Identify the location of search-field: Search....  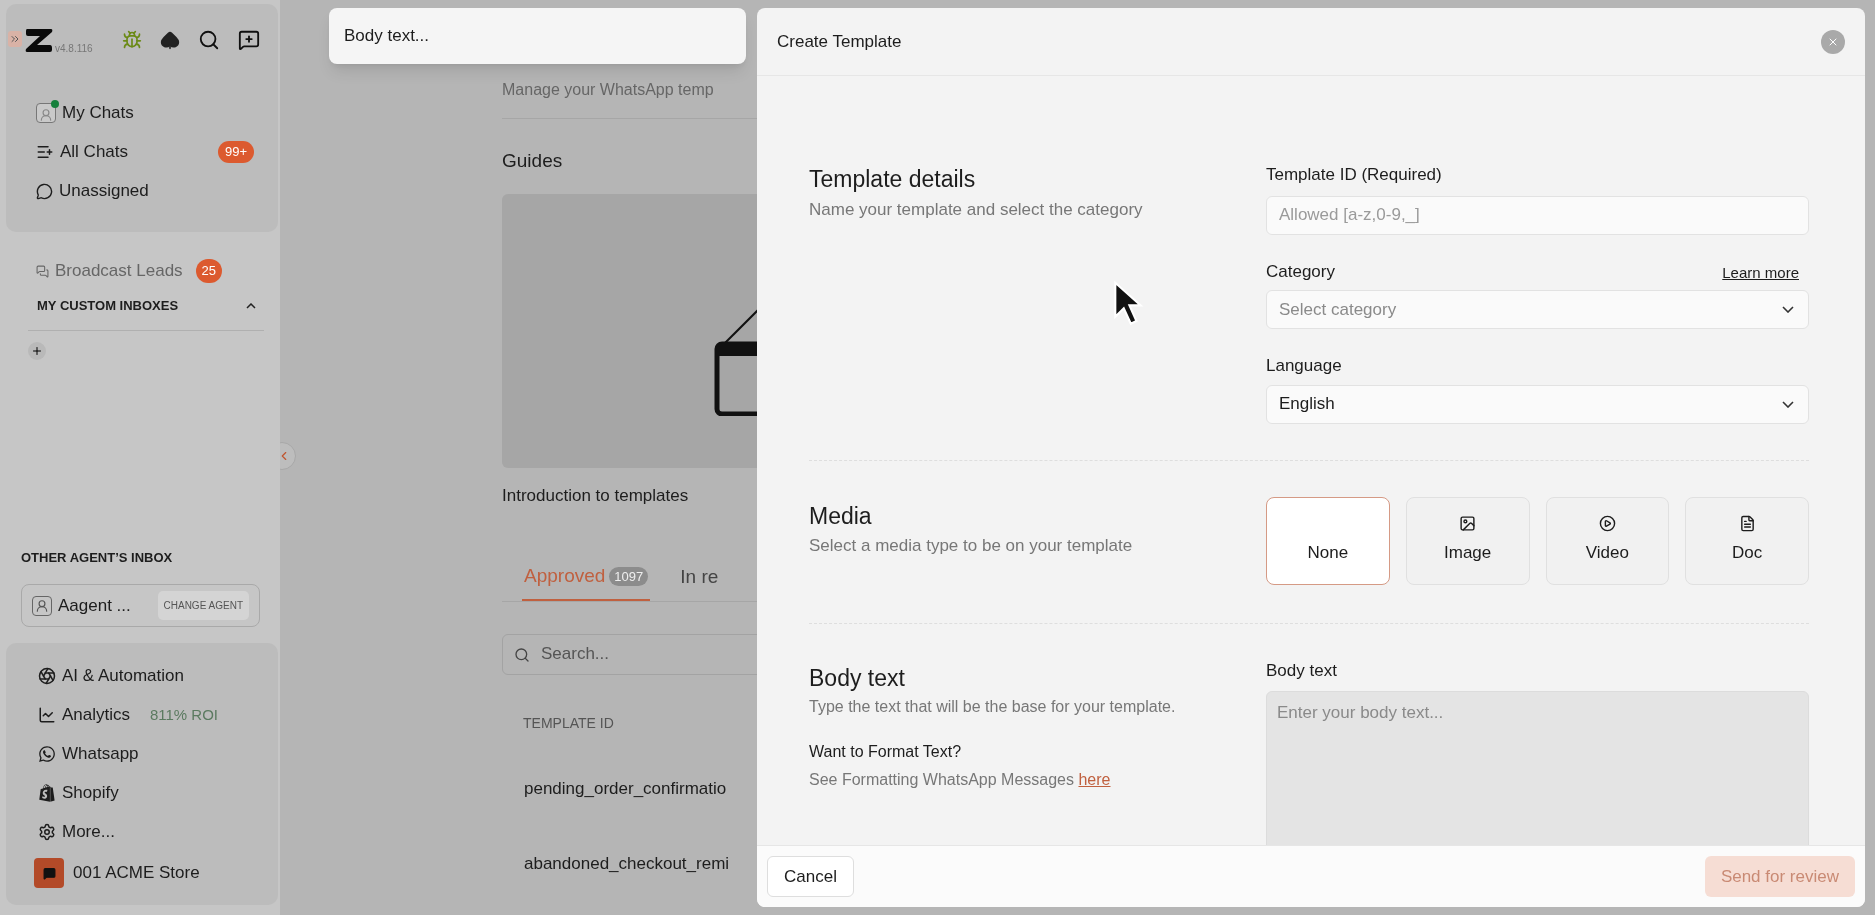
(629, 654).